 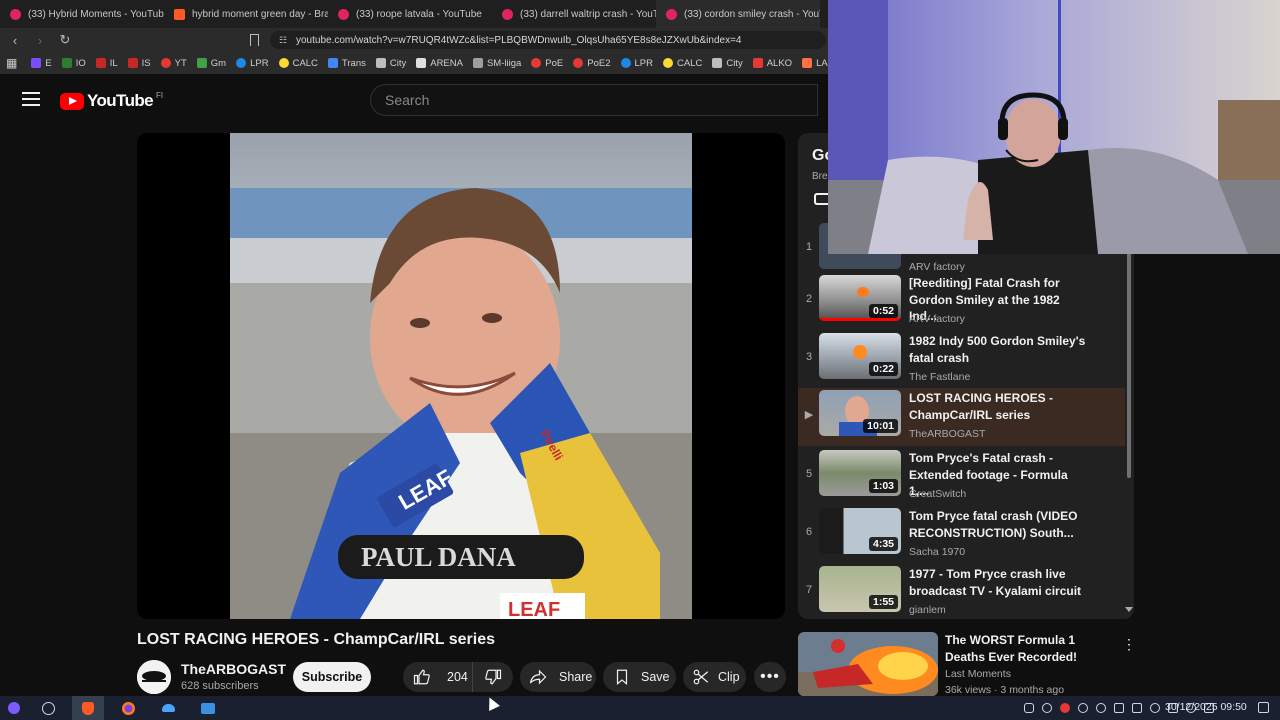 What do you see at coordinates (809, 415) in the screenshot?
I see `now-playing-icon: ▶` at bounding box center [809, 415].